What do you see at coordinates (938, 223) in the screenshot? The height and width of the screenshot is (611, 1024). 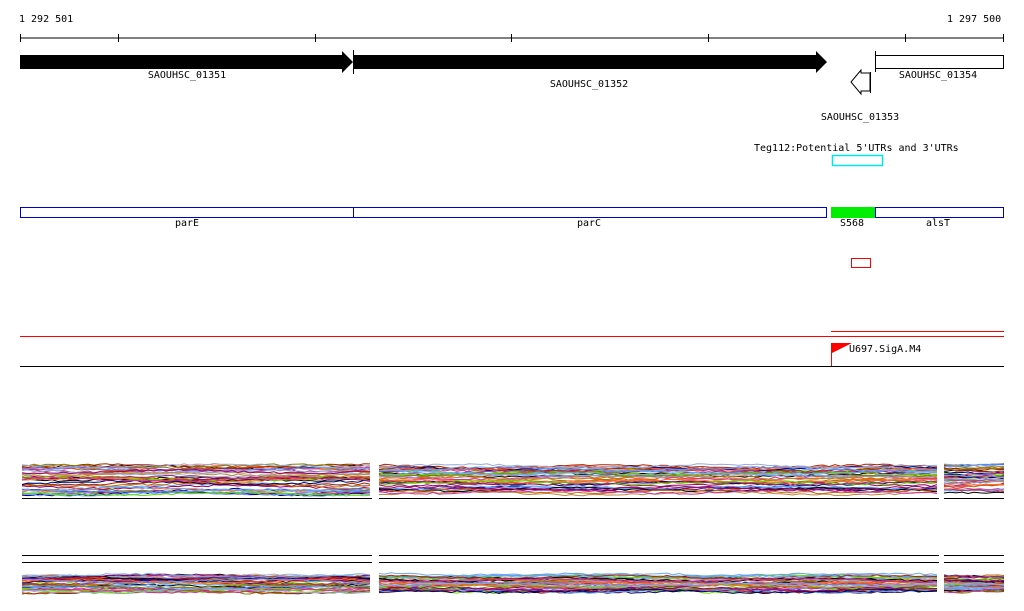 I see `feature-label: alsT` at bounding box center [938, 223].